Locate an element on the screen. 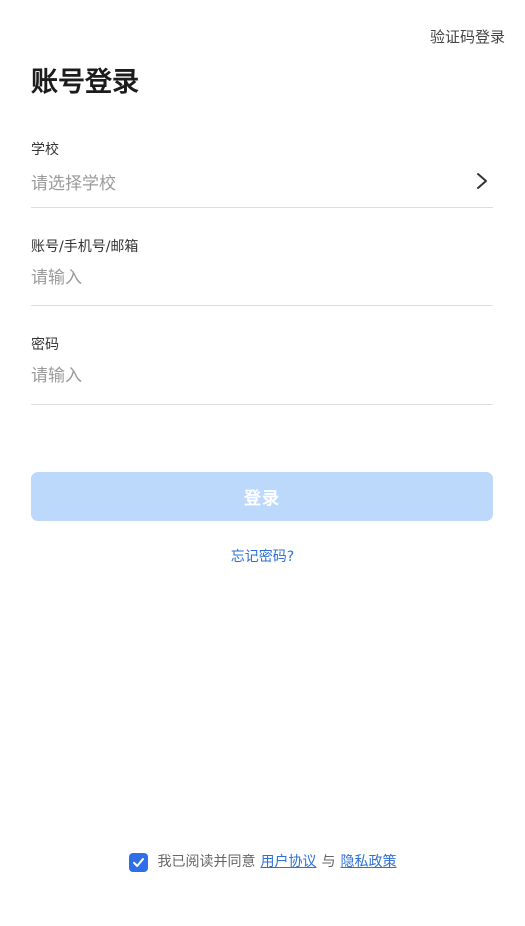 The image size is (525, 926). agreement-row: 我已阅读并同意 用户协议 与 隐私政策 is located at coordinates (262, 862).